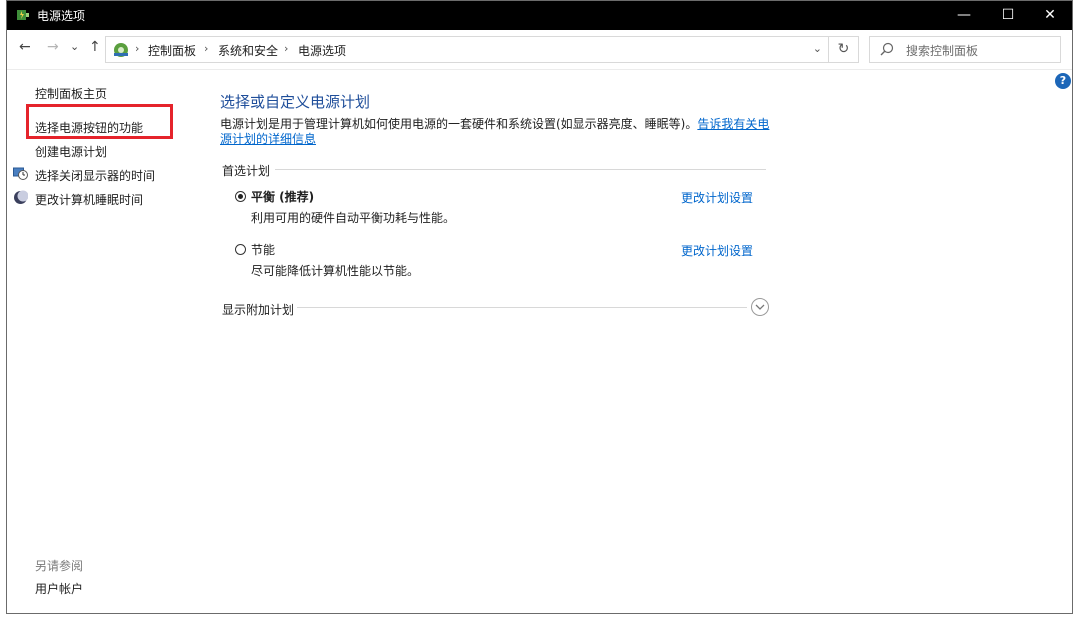 The height and width of the screenshot is (621, 1080). Describe the element at coordinates (1008, 15) in the screenshot. I see `maximize-button: ☐` at that location.